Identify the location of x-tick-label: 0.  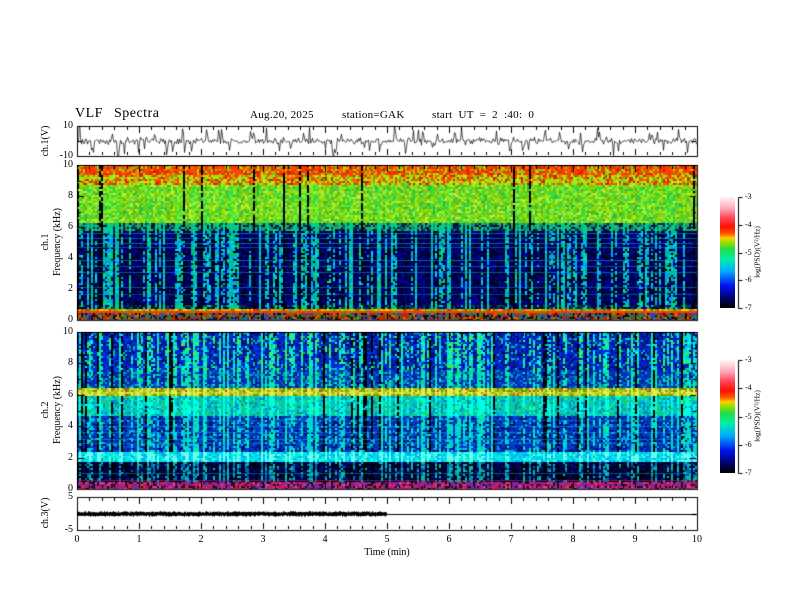
(77, 539).